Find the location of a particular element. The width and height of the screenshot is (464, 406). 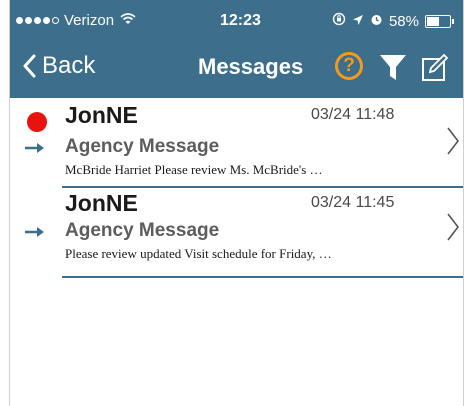

filter-icon is located at coordinates (393, 69).